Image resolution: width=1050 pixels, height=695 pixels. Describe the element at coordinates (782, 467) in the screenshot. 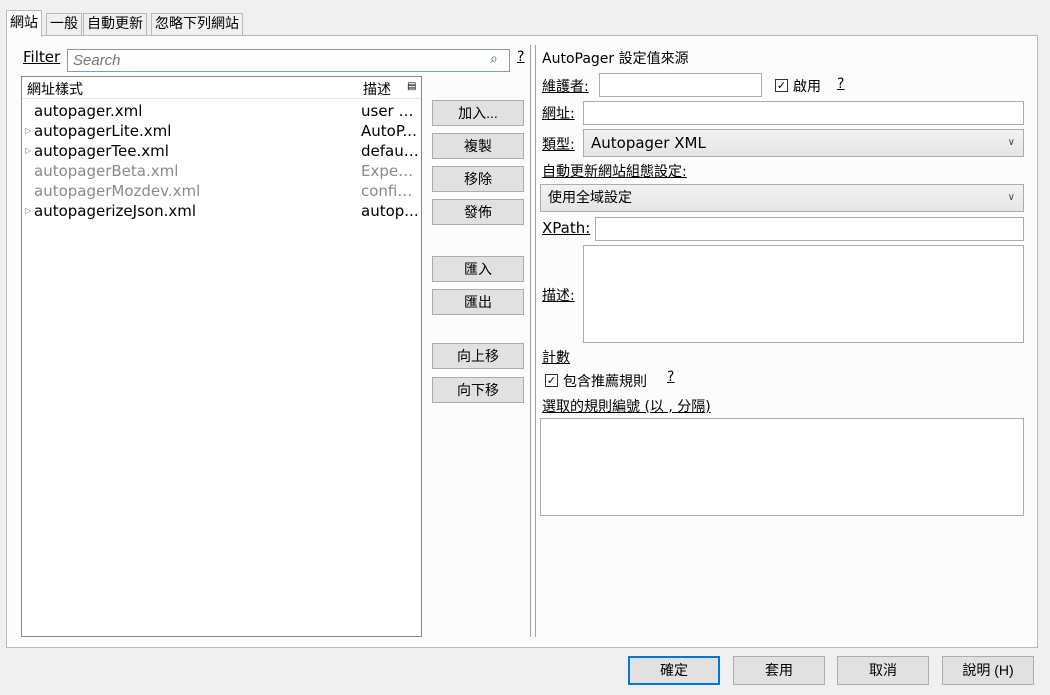

I see `selected-rules-textarea` at that location.